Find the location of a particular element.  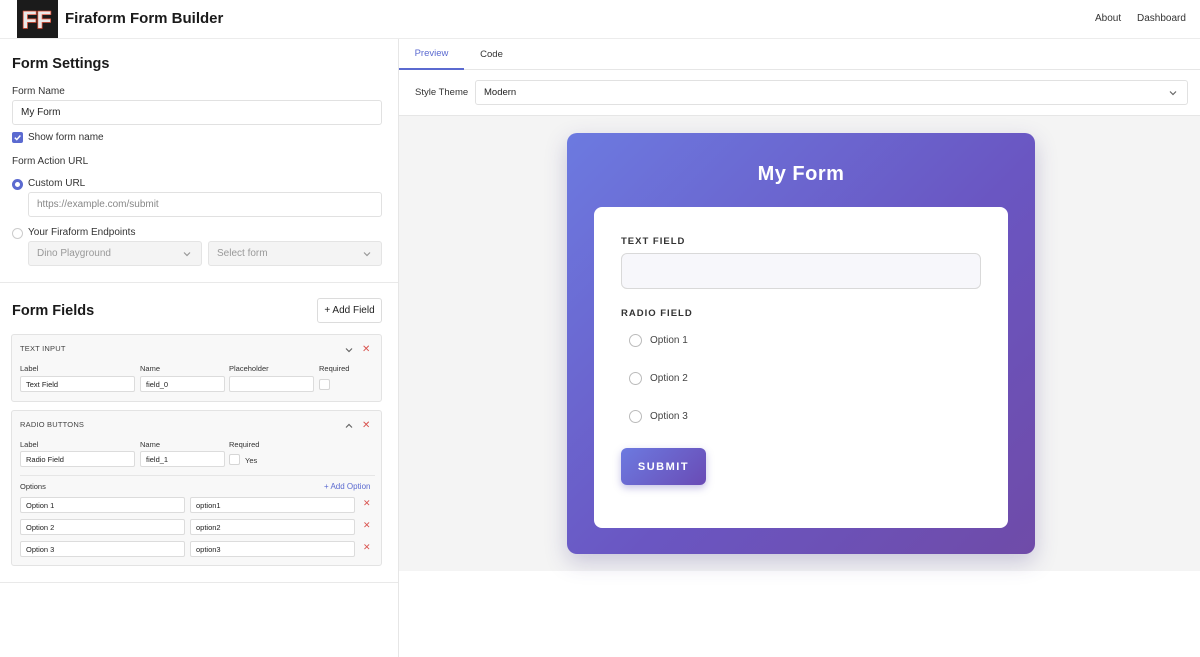

custom-url-radio is located at coordinates (17, 184).